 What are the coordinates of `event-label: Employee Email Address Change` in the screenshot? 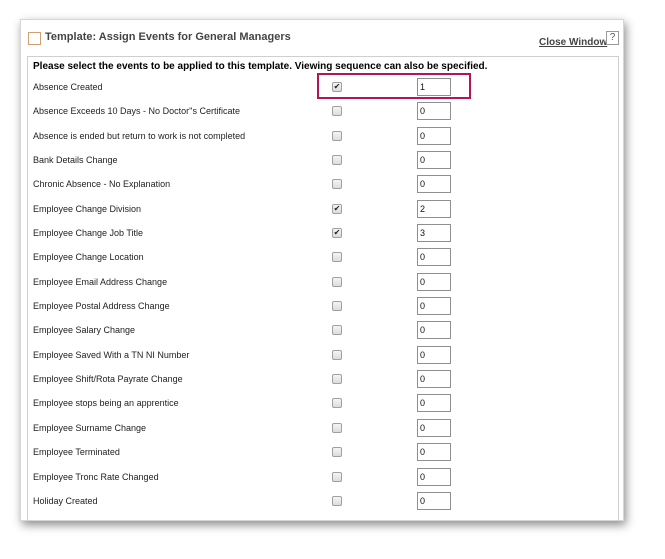 It's located at (100, 281).